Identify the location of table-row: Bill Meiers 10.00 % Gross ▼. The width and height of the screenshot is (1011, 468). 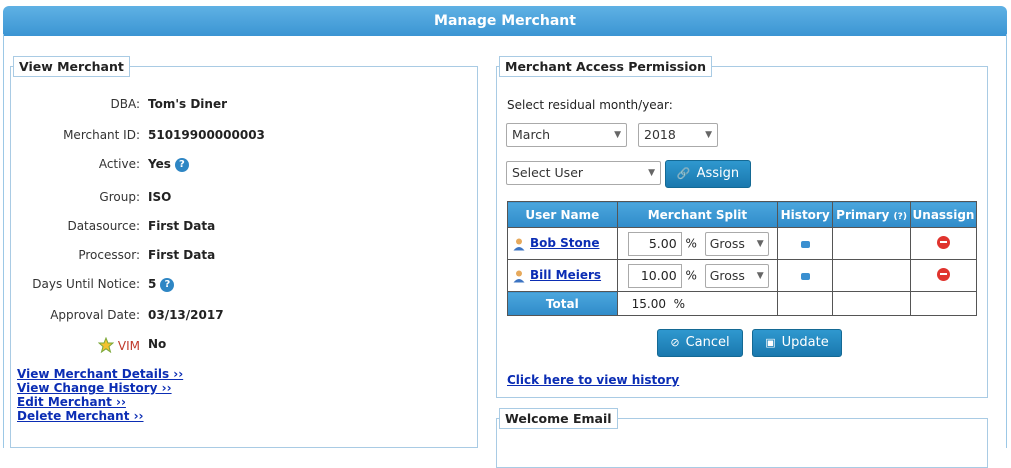
(742, 275).